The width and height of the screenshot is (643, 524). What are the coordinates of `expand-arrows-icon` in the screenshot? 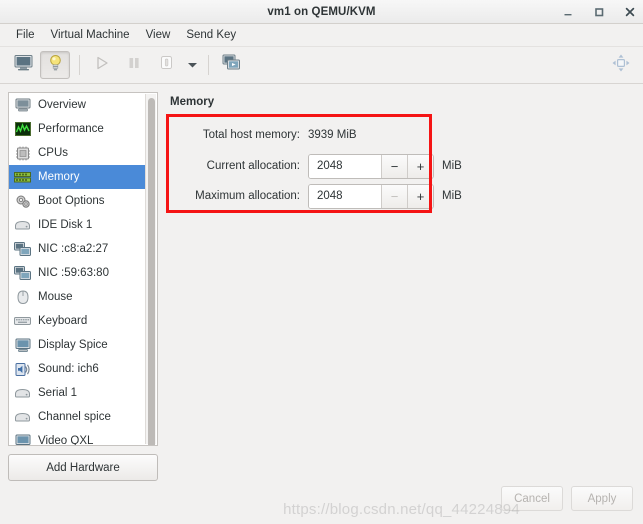 It's located at (621, 65).